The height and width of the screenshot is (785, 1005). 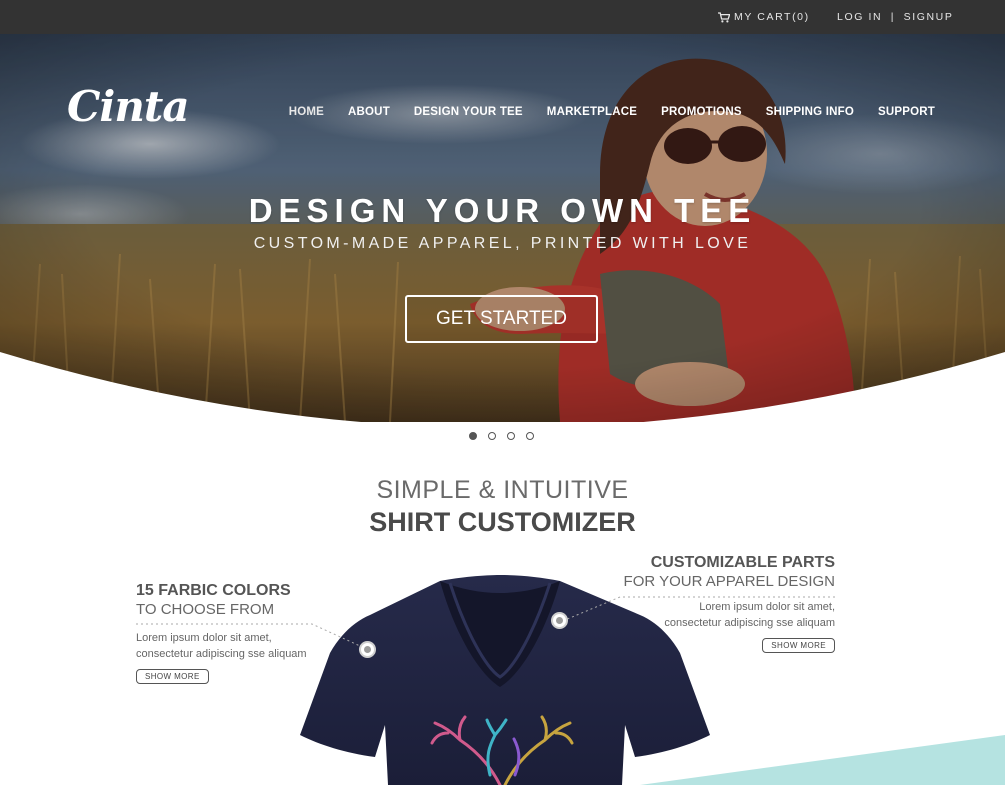 What do you see at coordinates (502, 17) in the screenshot?
I see `top-utility-bar: MY CART(0) LOG IN | SIGNUP` at bounding box center [502, 17].